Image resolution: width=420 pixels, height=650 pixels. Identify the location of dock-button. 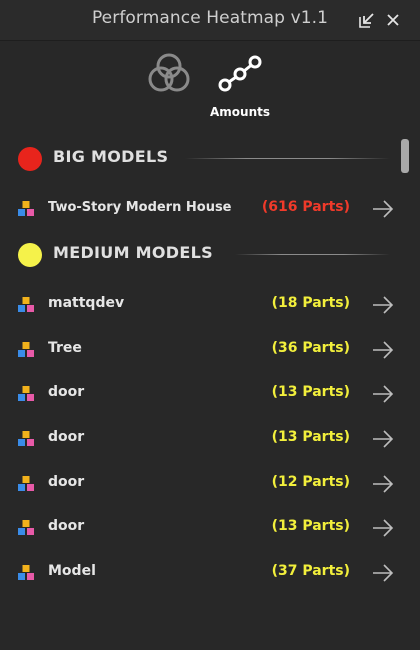
(367, 20).